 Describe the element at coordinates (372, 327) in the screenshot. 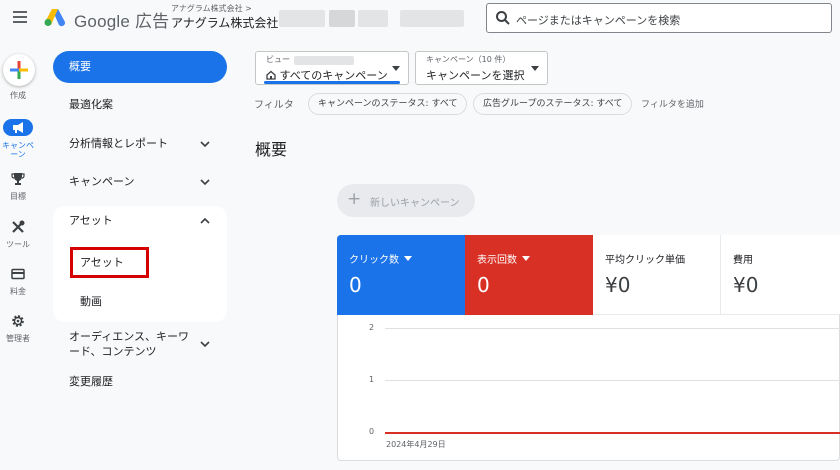

I see `y-tick-label: 2` at that location.